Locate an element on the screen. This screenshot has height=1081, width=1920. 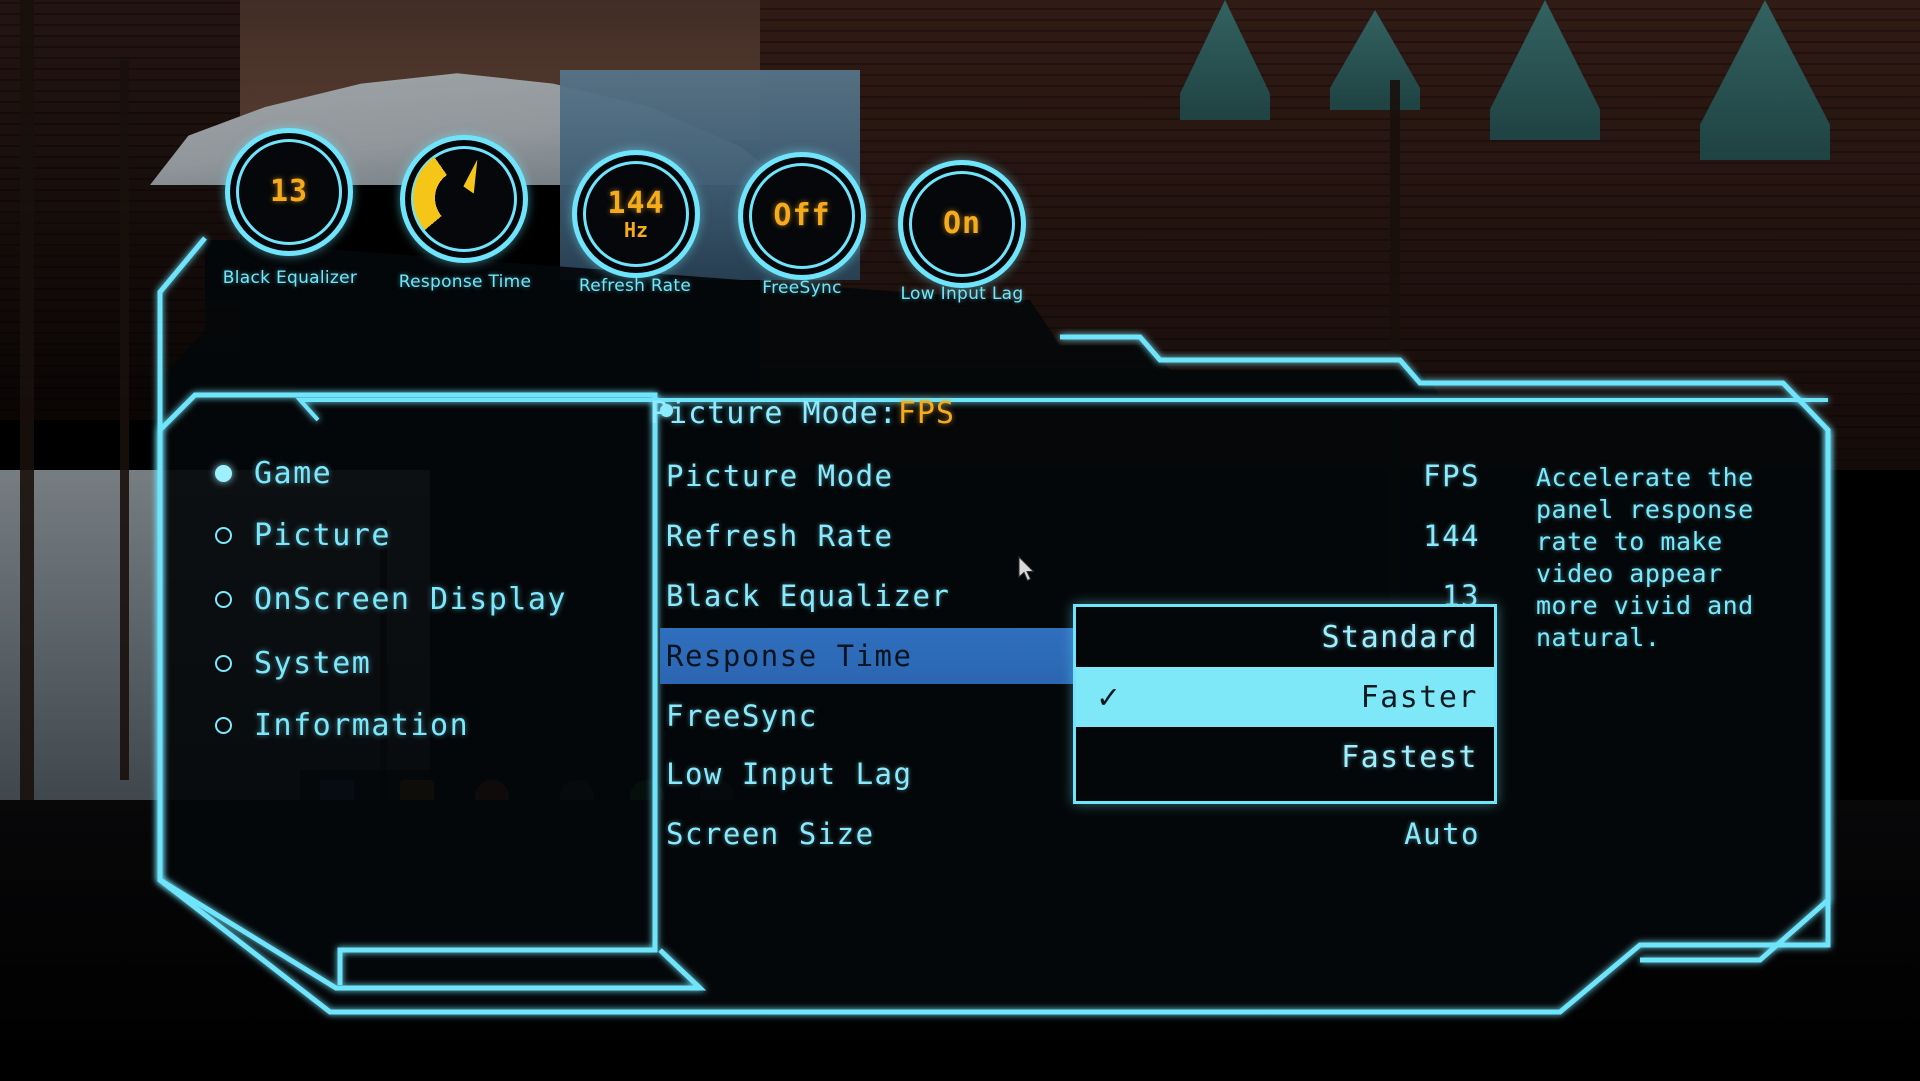
gauge-freesync: Off is located at coordinates (802, 216).